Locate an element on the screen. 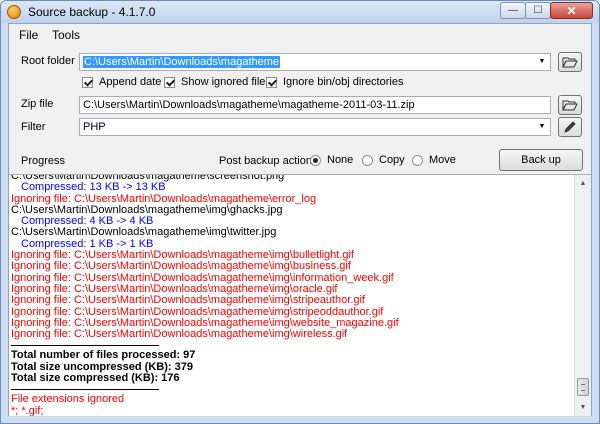  pencil-icon is located at coordinates (570, 127).